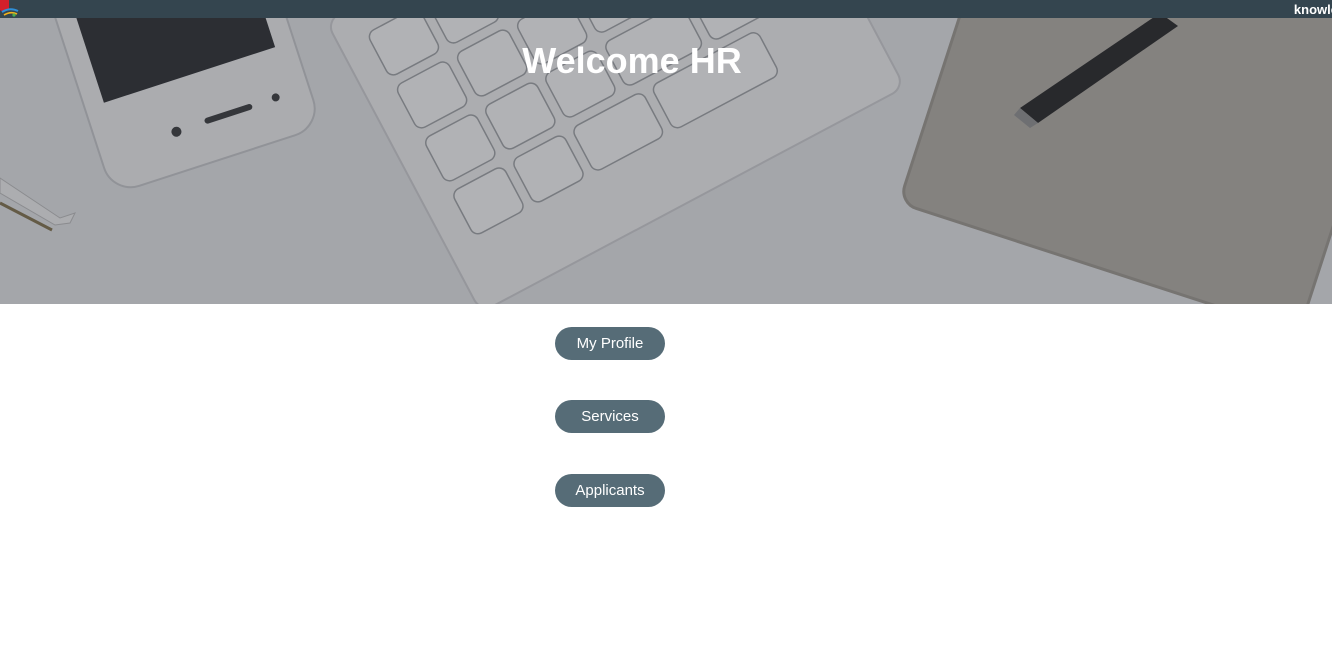 This screenshot has width=1332, height=660. Describe the element at coordinates (610, 437) in the screenshot. I see `hr-menu: My Profile Services Applicants` at that location.